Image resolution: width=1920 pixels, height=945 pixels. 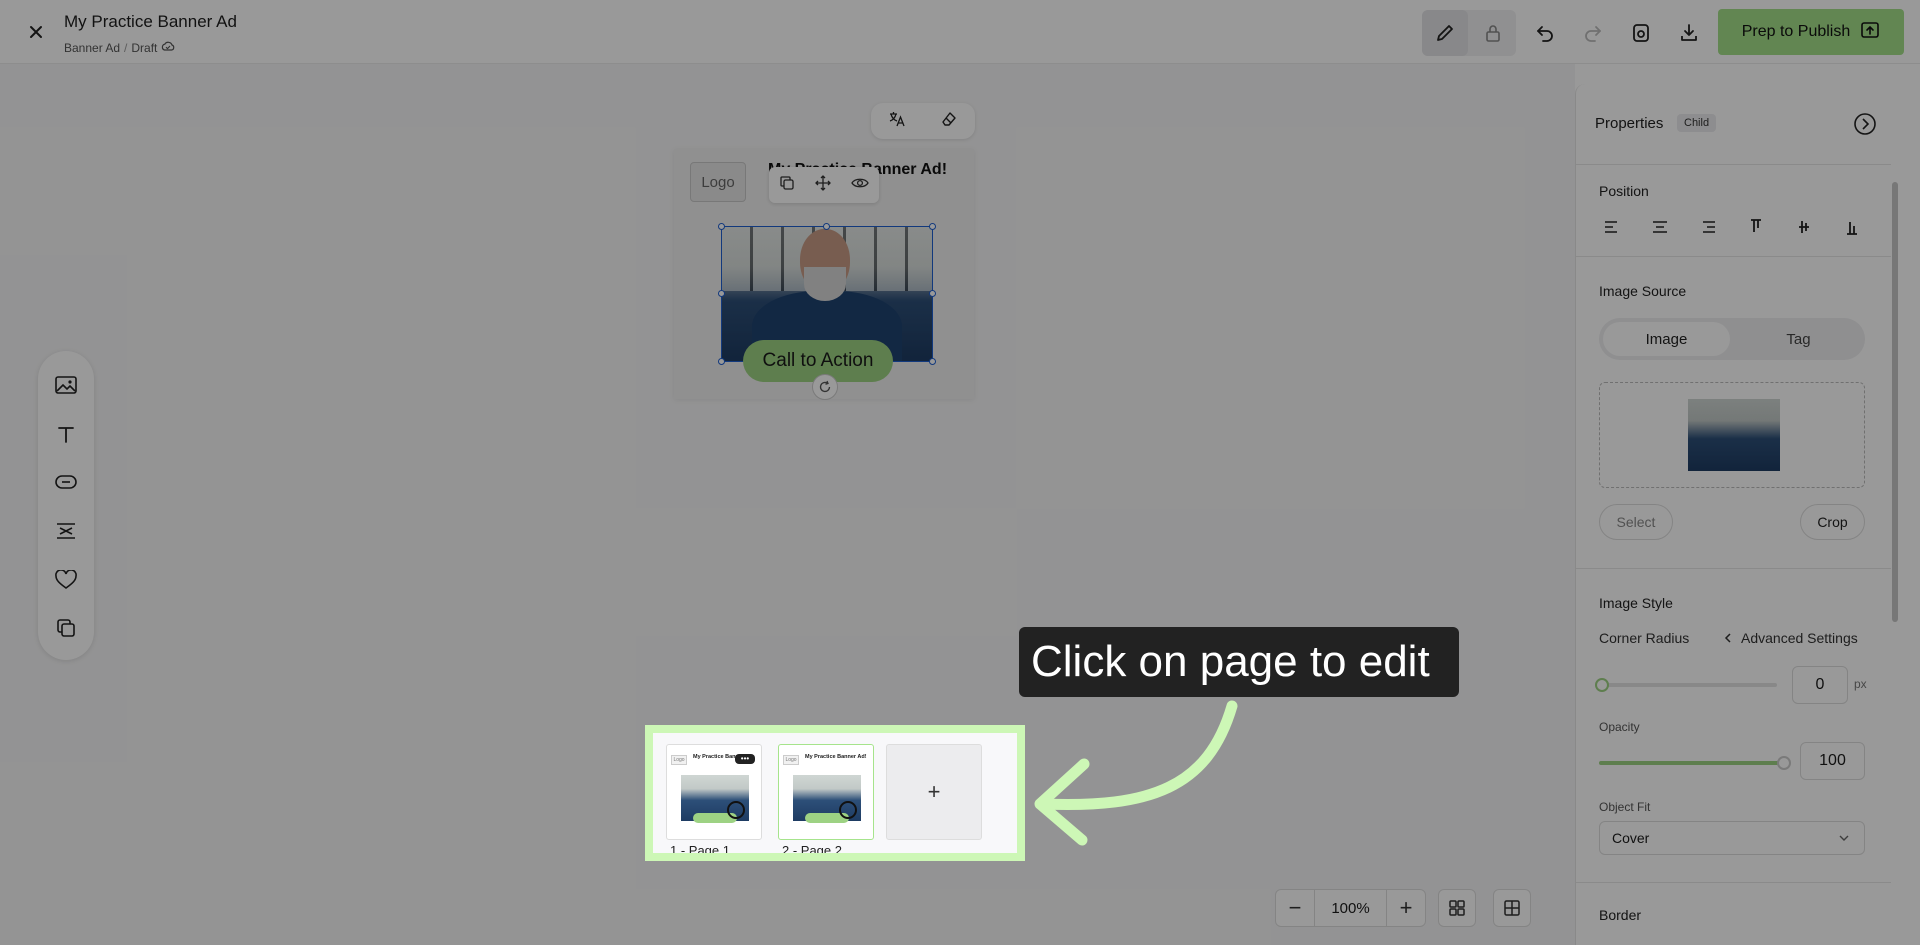 I want to click on tutorial-arrow-icon, so click(x=1136, y=773).